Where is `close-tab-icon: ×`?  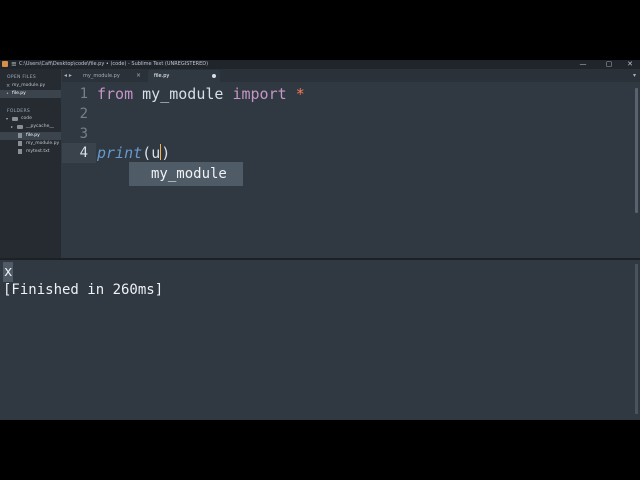 close-tab-icon: × is located at coordinates (138, 76).